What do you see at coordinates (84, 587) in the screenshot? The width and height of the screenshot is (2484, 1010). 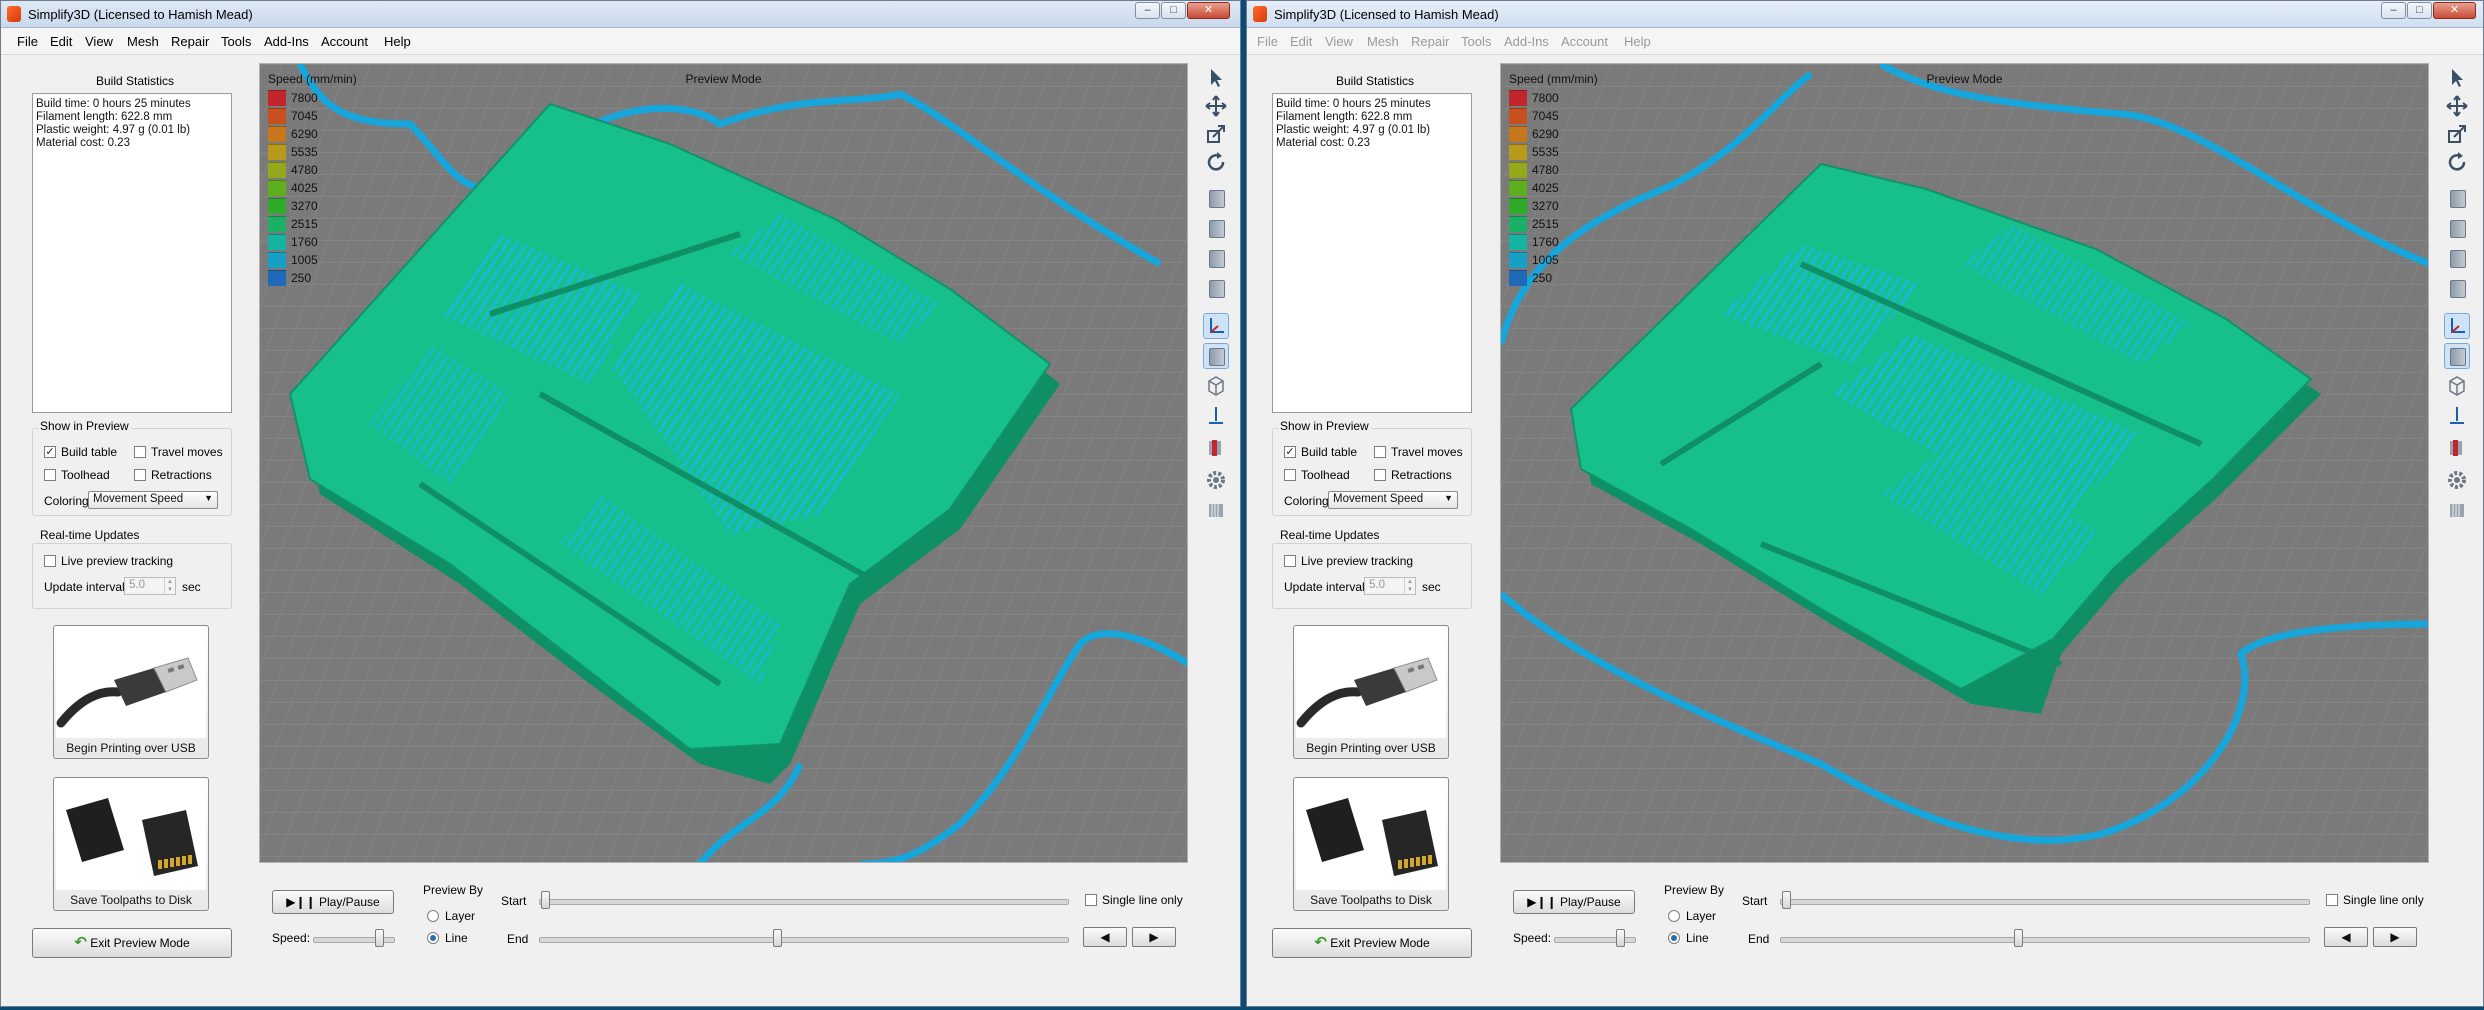 I see `update-interval-label: Update interval` at bounding box center [84, 587].